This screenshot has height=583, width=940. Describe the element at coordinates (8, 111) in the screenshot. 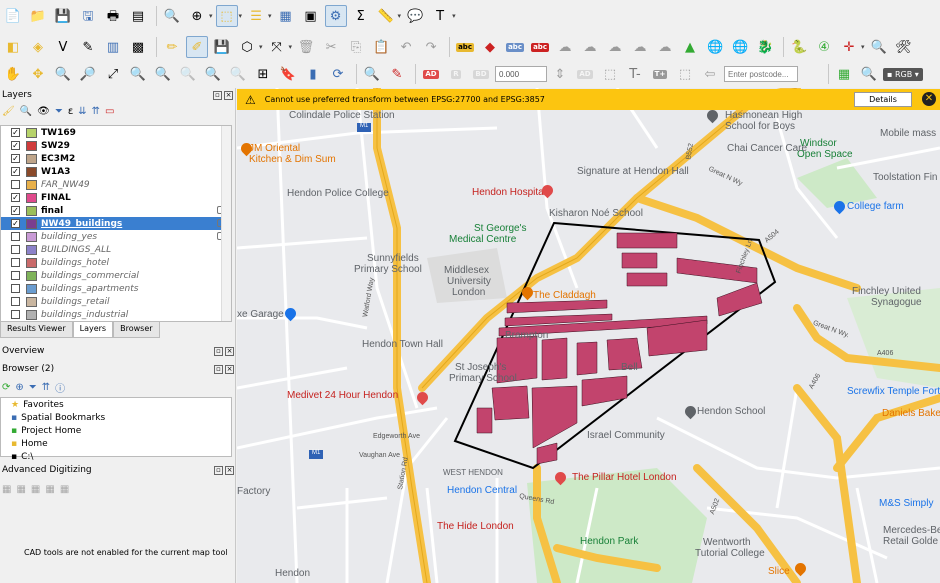

I see `style-icon: 🖌` at that location.